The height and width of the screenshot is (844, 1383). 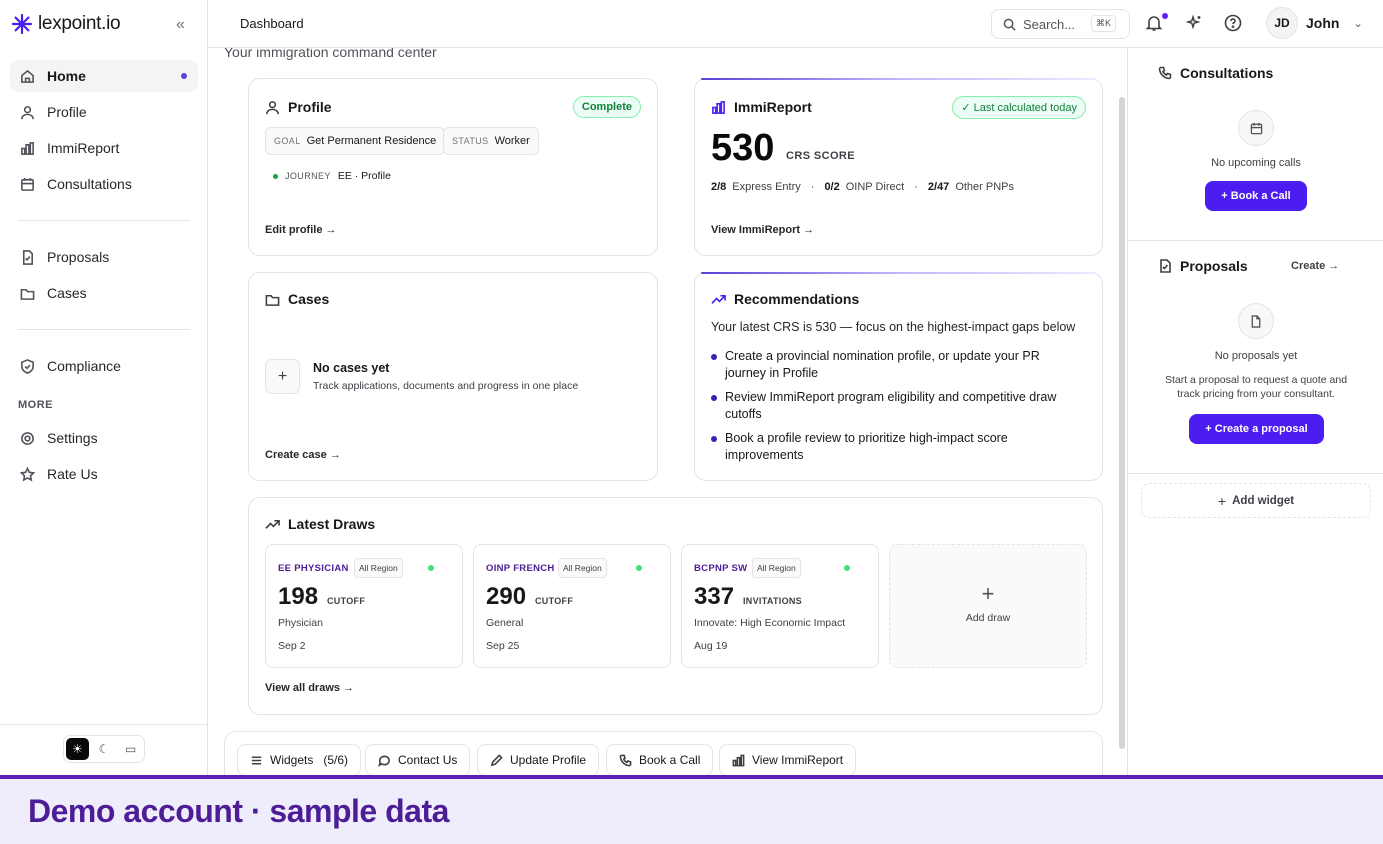 What do you see at coordinates (470, 141) in the screenshot?
I see `chip-key: STATUS` at bounding box center [470, 141].